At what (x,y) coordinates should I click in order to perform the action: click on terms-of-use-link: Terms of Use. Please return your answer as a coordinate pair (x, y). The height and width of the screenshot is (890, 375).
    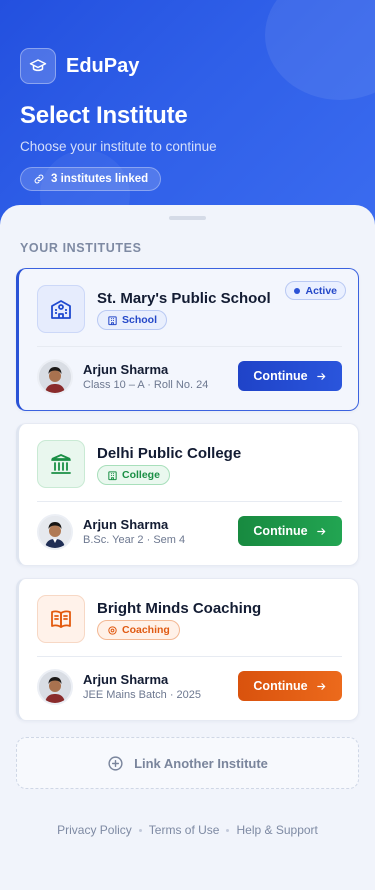
    Looking at the image, I should click on (184, 830).